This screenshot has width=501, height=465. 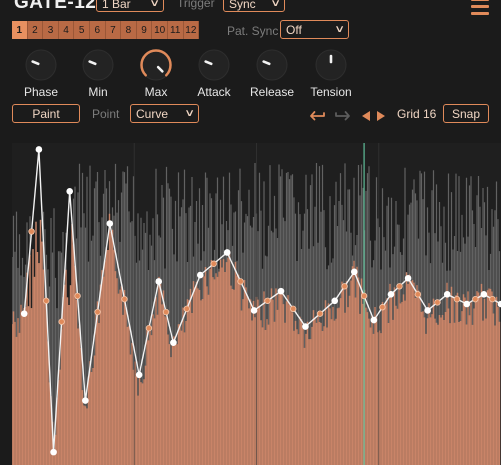 I want to click on knob-label: Release, so click(x=272, y=92).